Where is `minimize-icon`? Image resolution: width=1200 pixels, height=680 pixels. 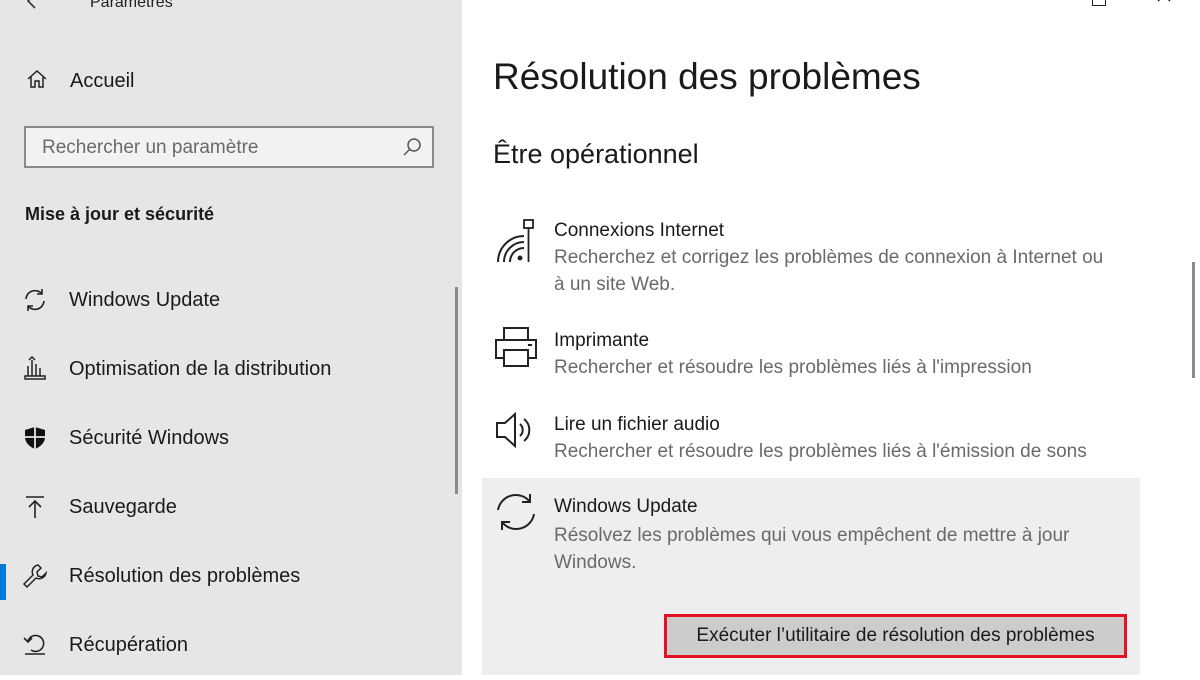 minimize-icon is located at coordinates (1031, 1).